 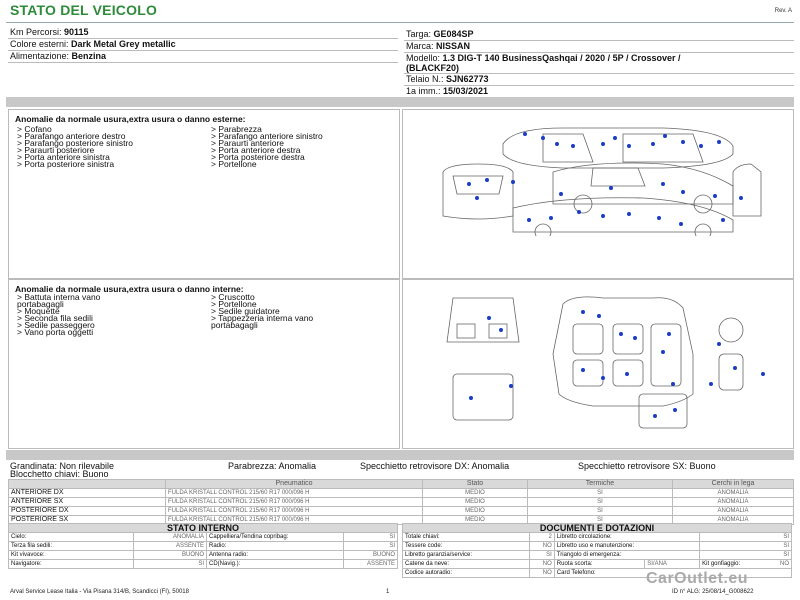 What do you see at coordinates (647, 466) in the screenshot?
I see `mirror-sx-row: Specchietto retrovisore SX: Buono` at bounding box center [647, 466].